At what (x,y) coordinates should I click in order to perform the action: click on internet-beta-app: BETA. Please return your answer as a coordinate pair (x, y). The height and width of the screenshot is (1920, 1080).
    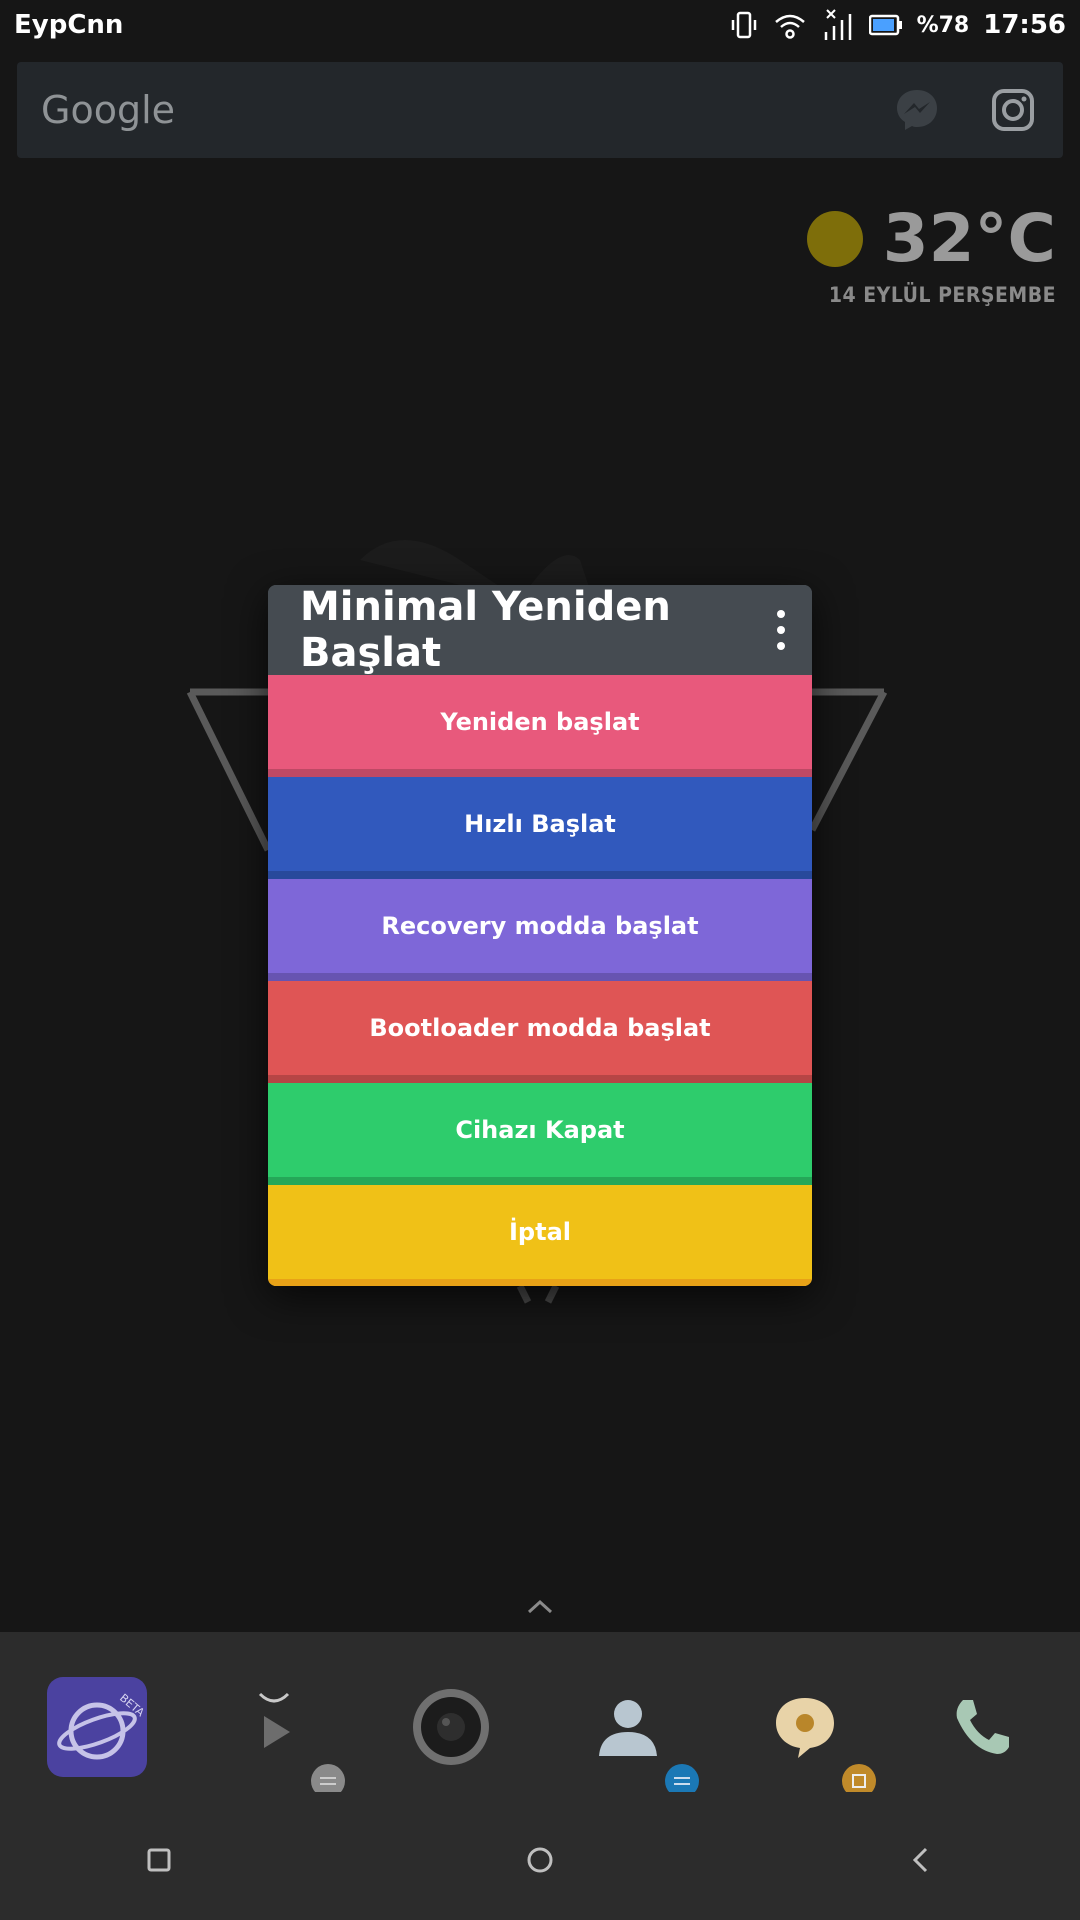
    Looking at the image, I should click on (97, 1727).